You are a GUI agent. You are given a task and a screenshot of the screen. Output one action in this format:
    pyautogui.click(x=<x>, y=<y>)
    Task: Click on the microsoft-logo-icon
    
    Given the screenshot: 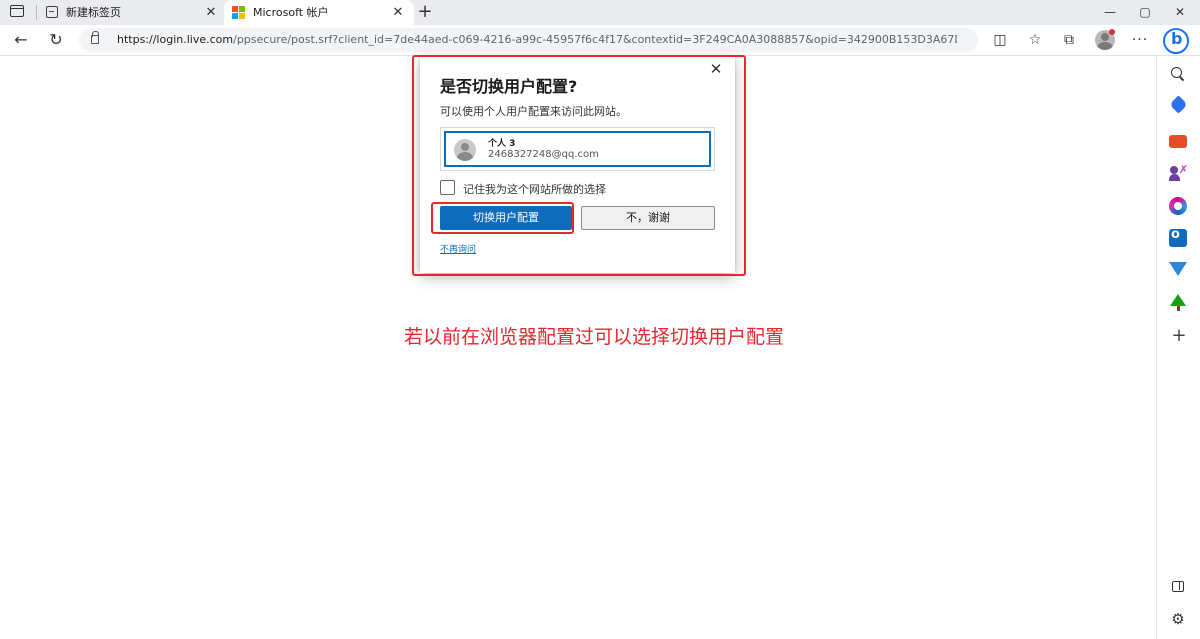 What is the action you would take?
    pyautogui.click(x=238, y=12)
    